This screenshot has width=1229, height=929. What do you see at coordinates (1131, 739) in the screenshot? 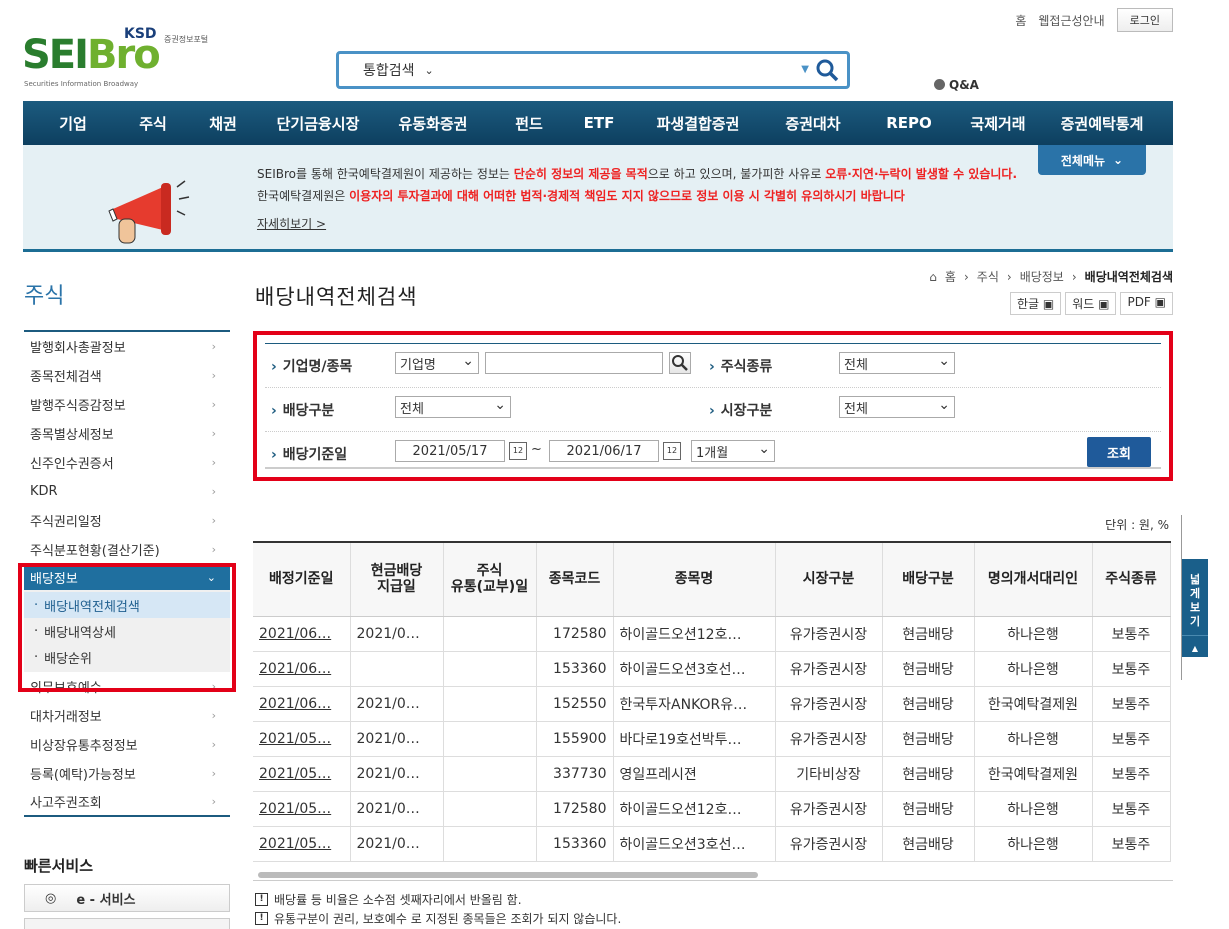
I see `table-cell: 보통주` at bounding box center [1131, 739].